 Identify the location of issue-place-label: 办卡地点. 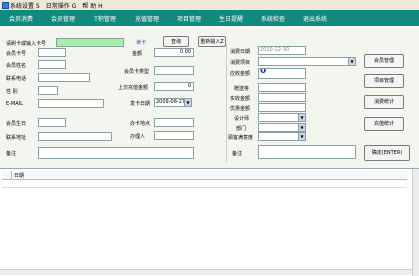
(140, 124).